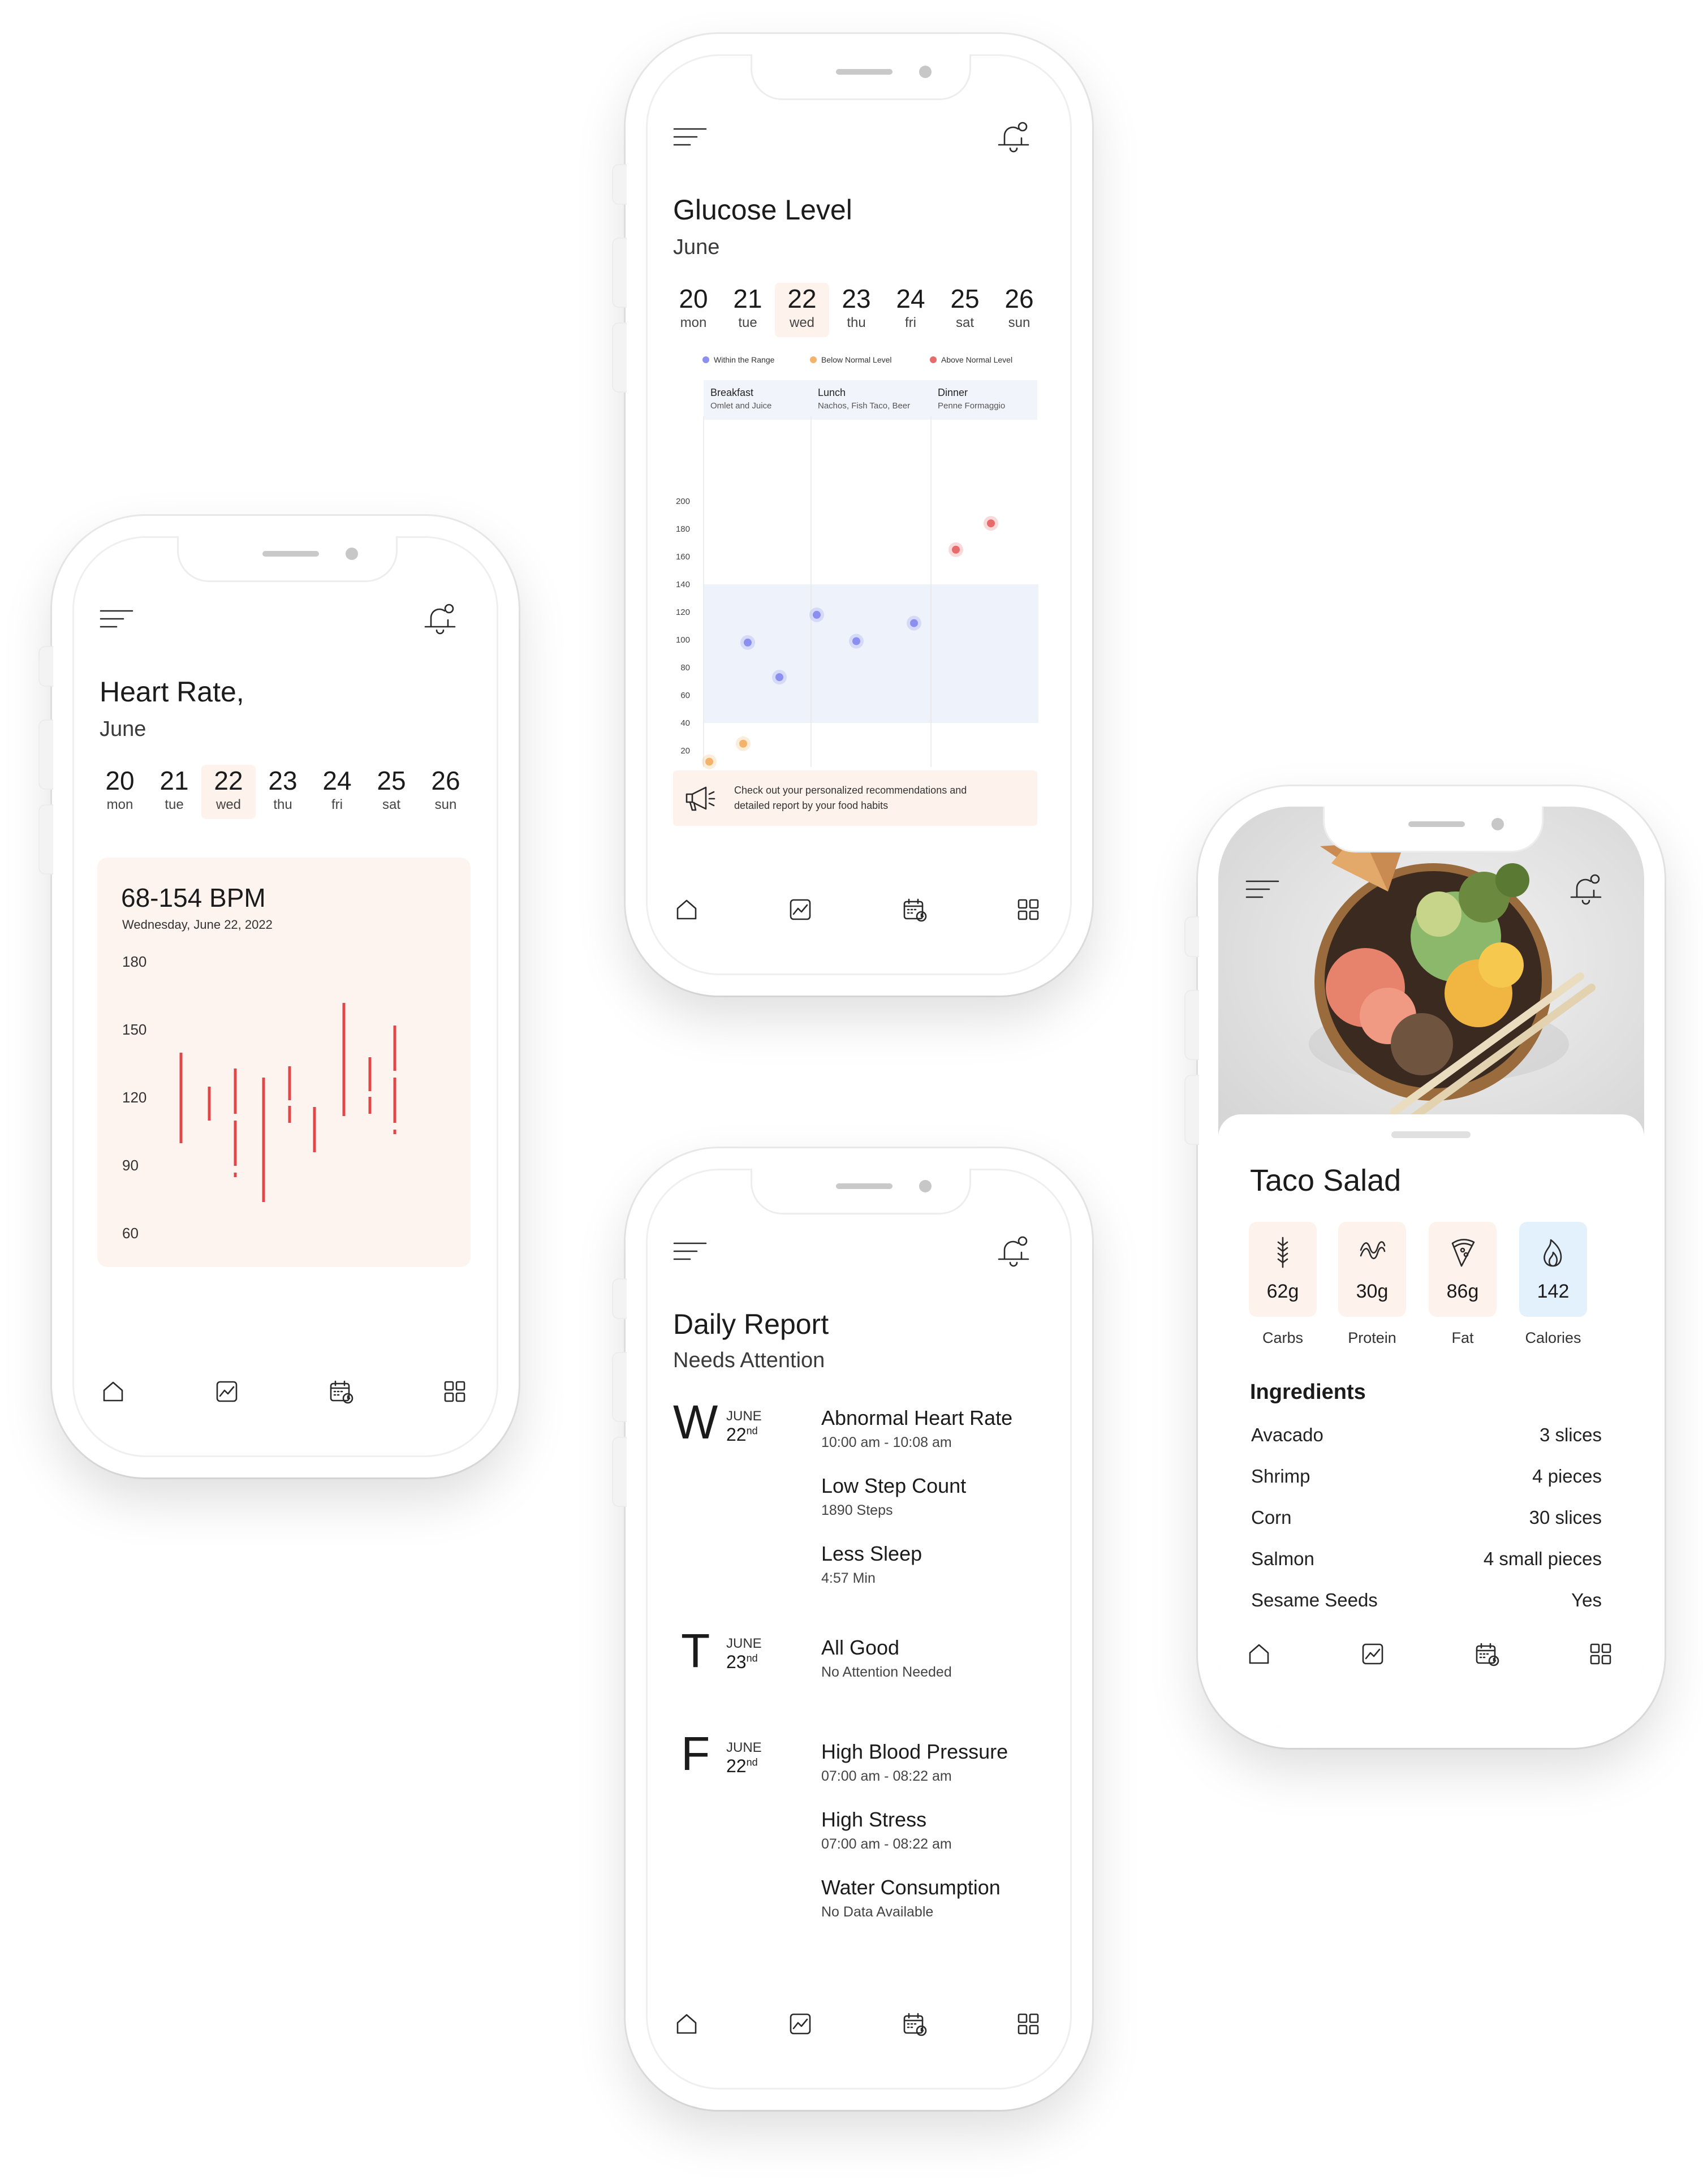 The width and height of the screenshot is (1703, 2184). Describe the element at coordinates (864, 399) in the screenshot. I see `meal-column: Lunch Nachos, Fish Taco, Beer` at that location.